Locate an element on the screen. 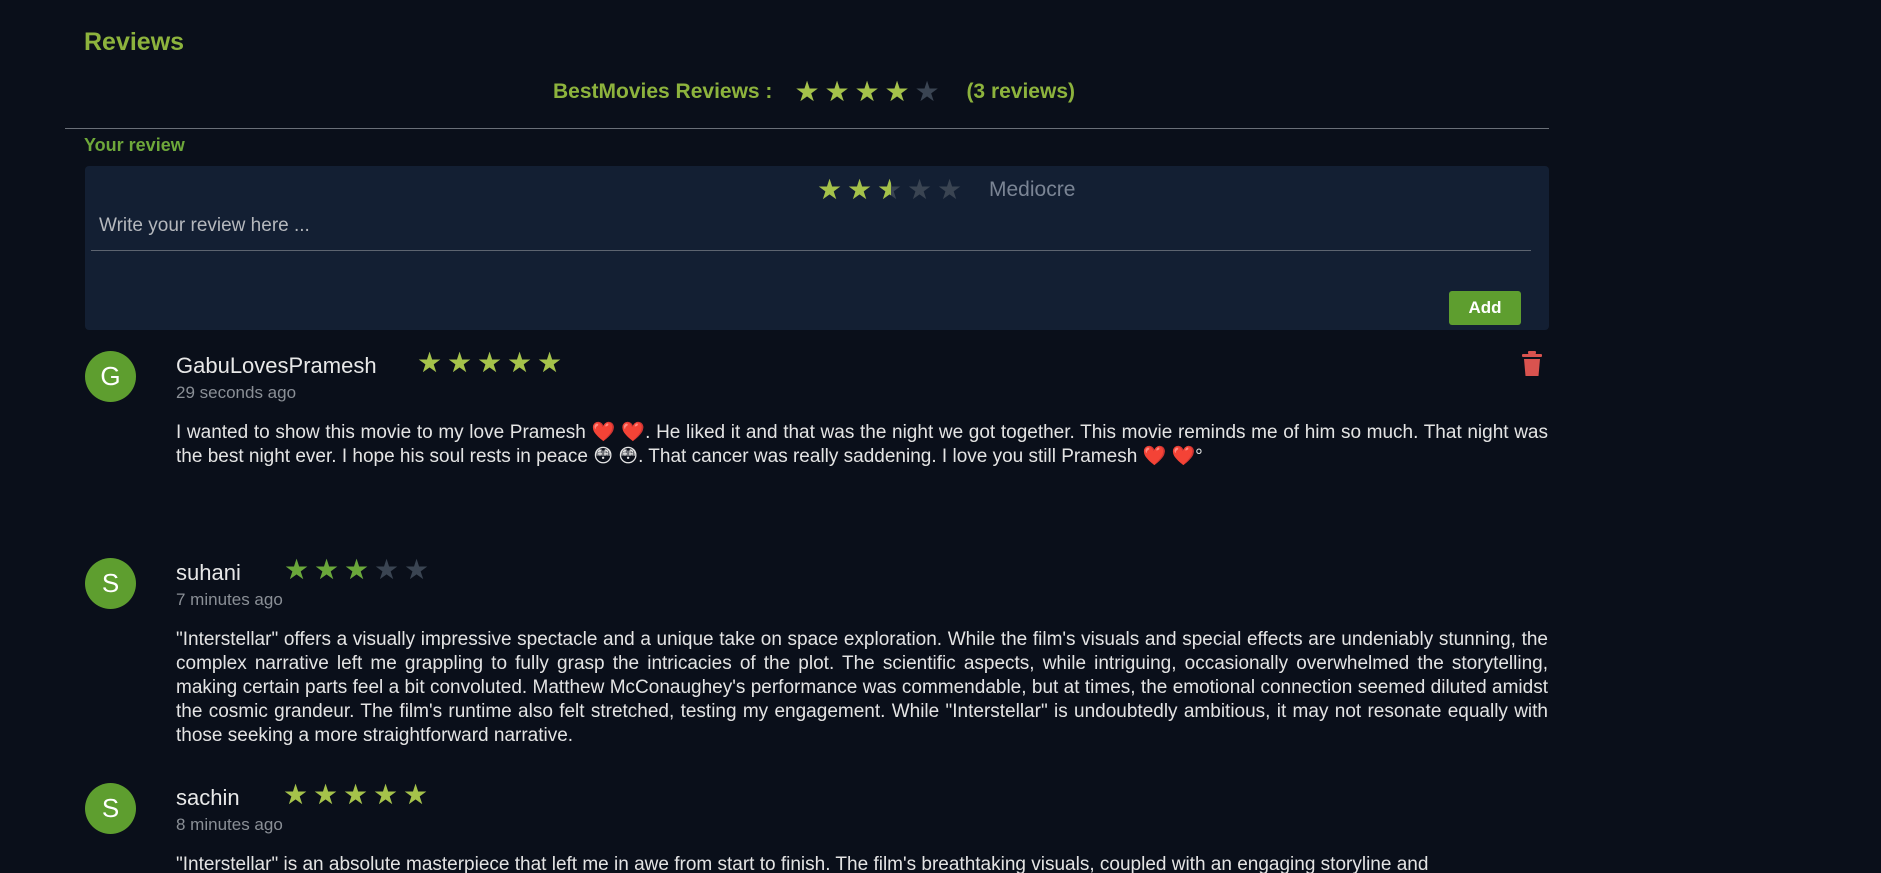  rating-input: ★ ★ ★ ★ ★ ★ ★ ★ Mediocre is located at coordinates (946, 190).